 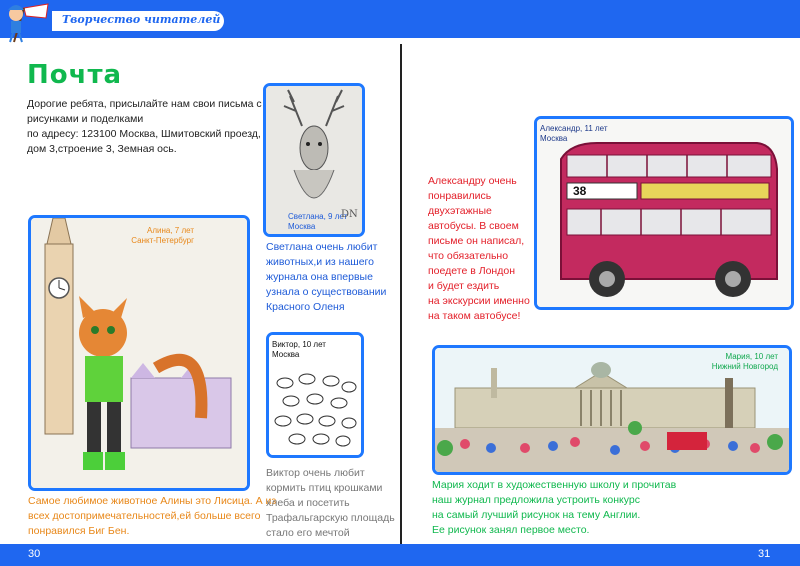 What do you see at coordinates (75, 75) in the screenshot?
I see `section-title: Почта` at bounding box center [75, 75].